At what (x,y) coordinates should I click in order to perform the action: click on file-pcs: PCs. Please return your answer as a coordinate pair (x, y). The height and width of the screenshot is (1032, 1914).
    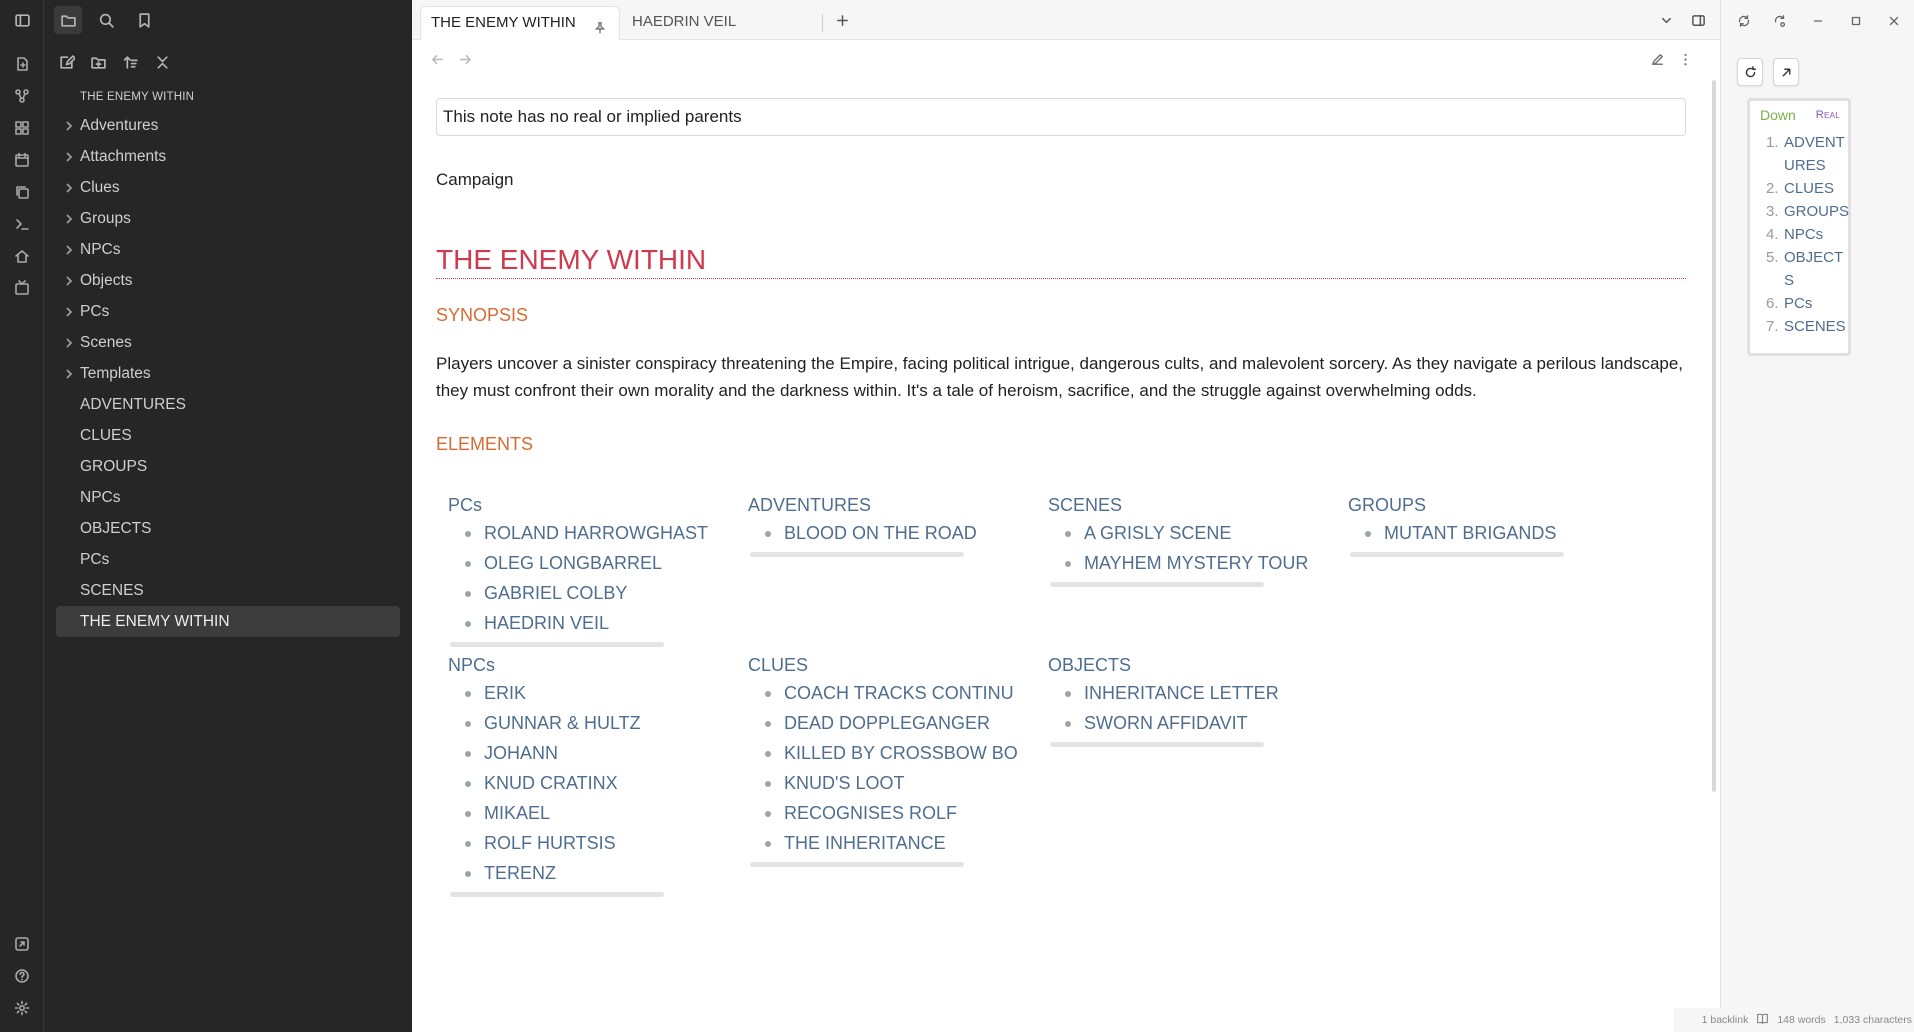
    Looking at the image, I should click on (228, 559).